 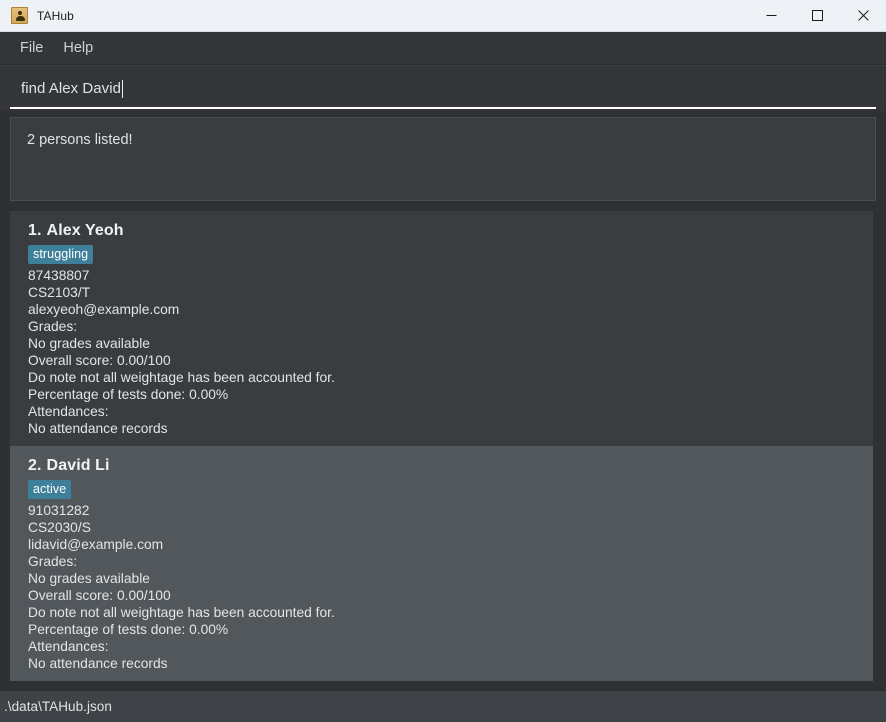 I want to click on status-badge: struggling, so click(x=61, y=254).